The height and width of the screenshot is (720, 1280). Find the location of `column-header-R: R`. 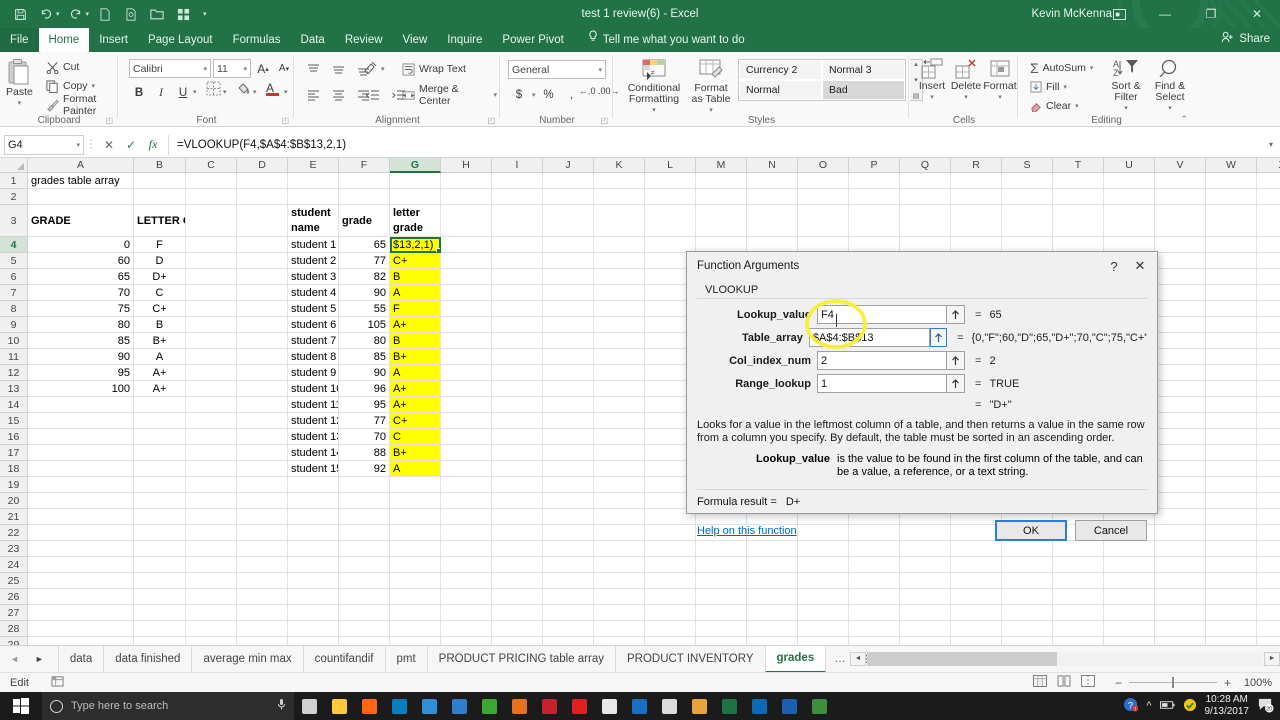

column-header-R: R is located at coordinates (976, 165).